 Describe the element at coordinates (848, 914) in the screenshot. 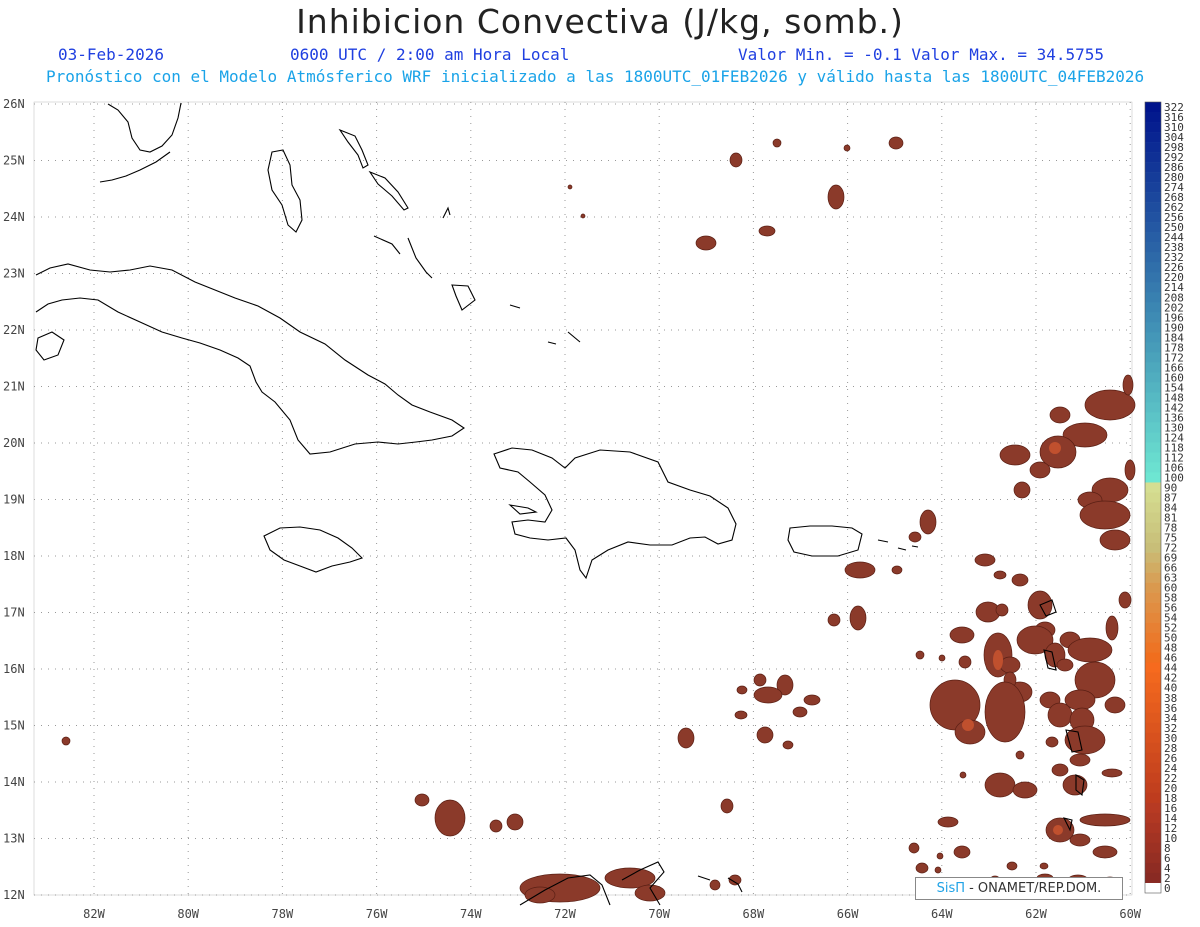

I see `lon-label: 66W` at that location.